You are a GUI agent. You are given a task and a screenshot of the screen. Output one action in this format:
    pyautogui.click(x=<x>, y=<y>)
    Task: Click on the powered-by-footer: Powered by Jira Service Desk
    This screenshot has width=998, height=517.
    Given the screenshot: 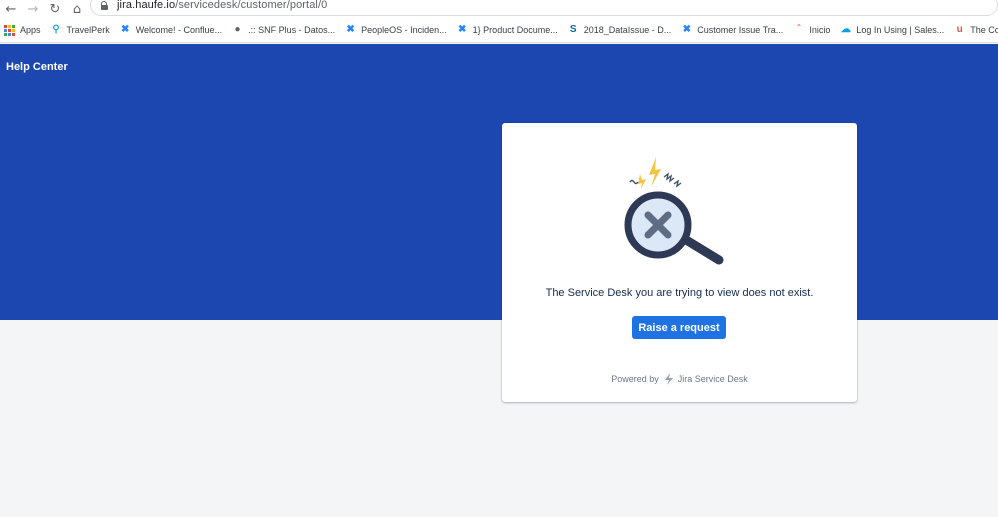 What is the action you would take?
    pyautogui.click(x=679, y=379)
    